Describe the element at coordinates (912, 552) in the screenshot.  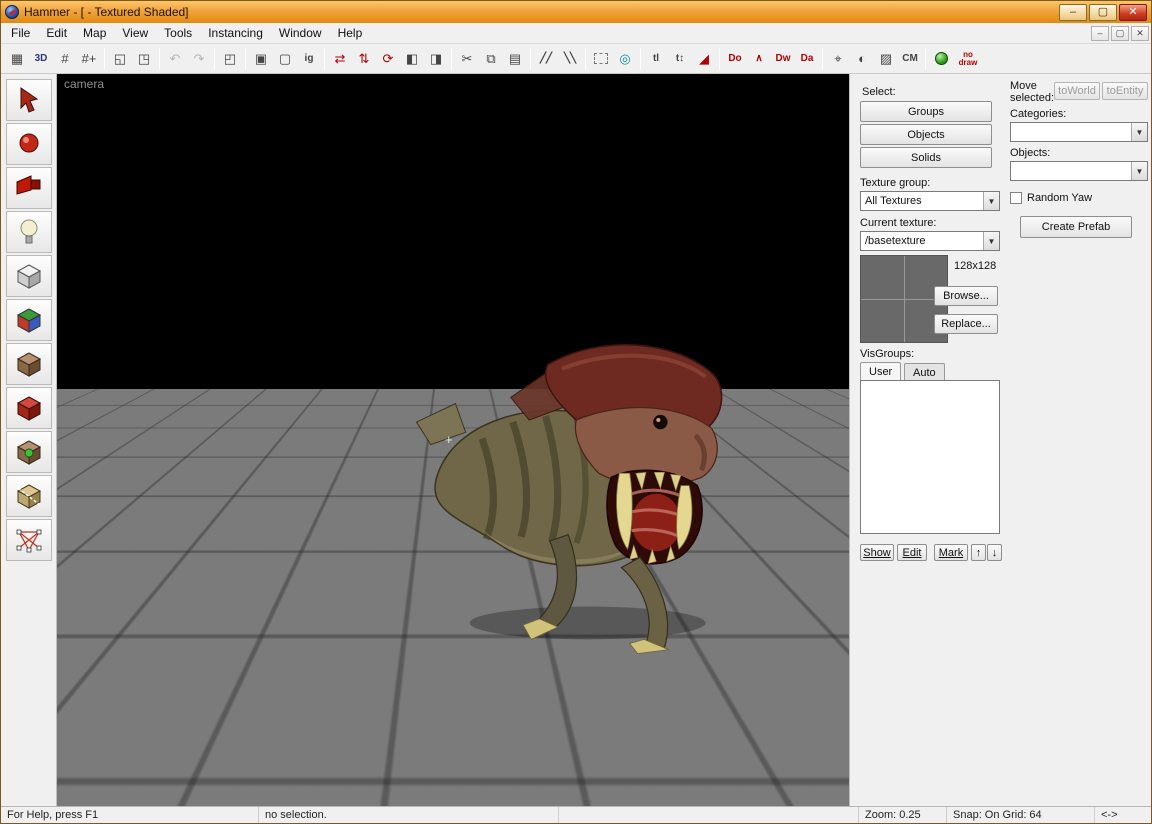
I see `visgroup-edit-button: Edit` at that location.